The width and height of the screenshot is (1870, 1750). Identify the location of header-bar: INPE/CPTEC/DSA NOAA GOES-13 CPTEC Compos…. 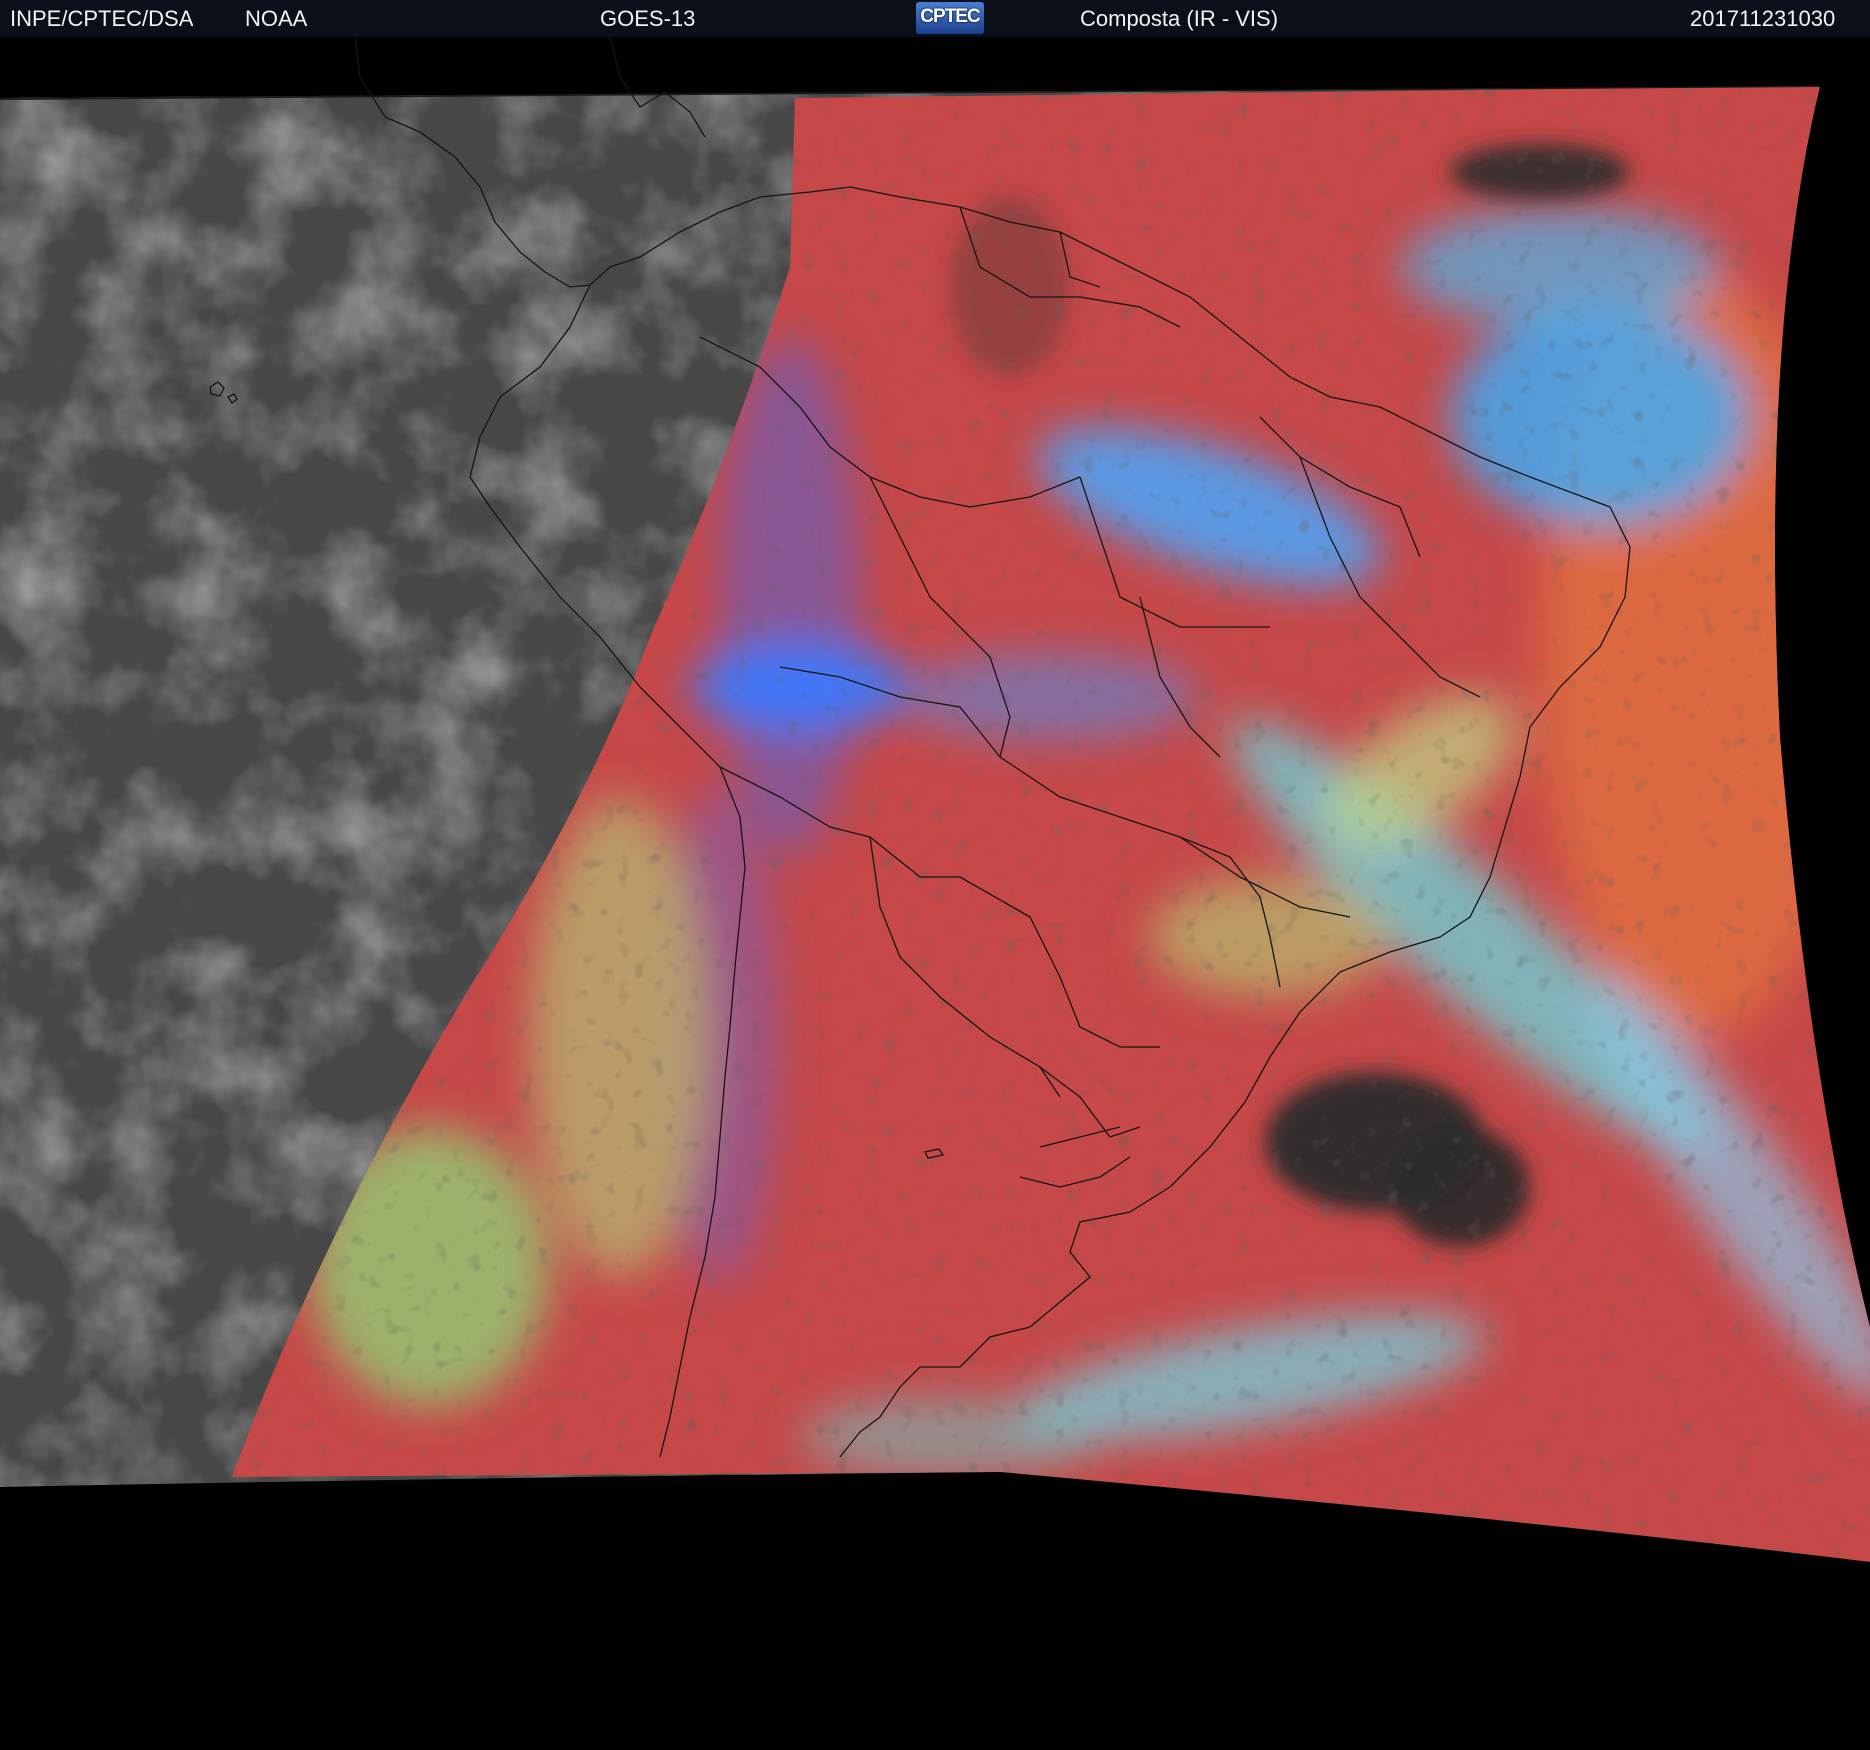
(935, 18).